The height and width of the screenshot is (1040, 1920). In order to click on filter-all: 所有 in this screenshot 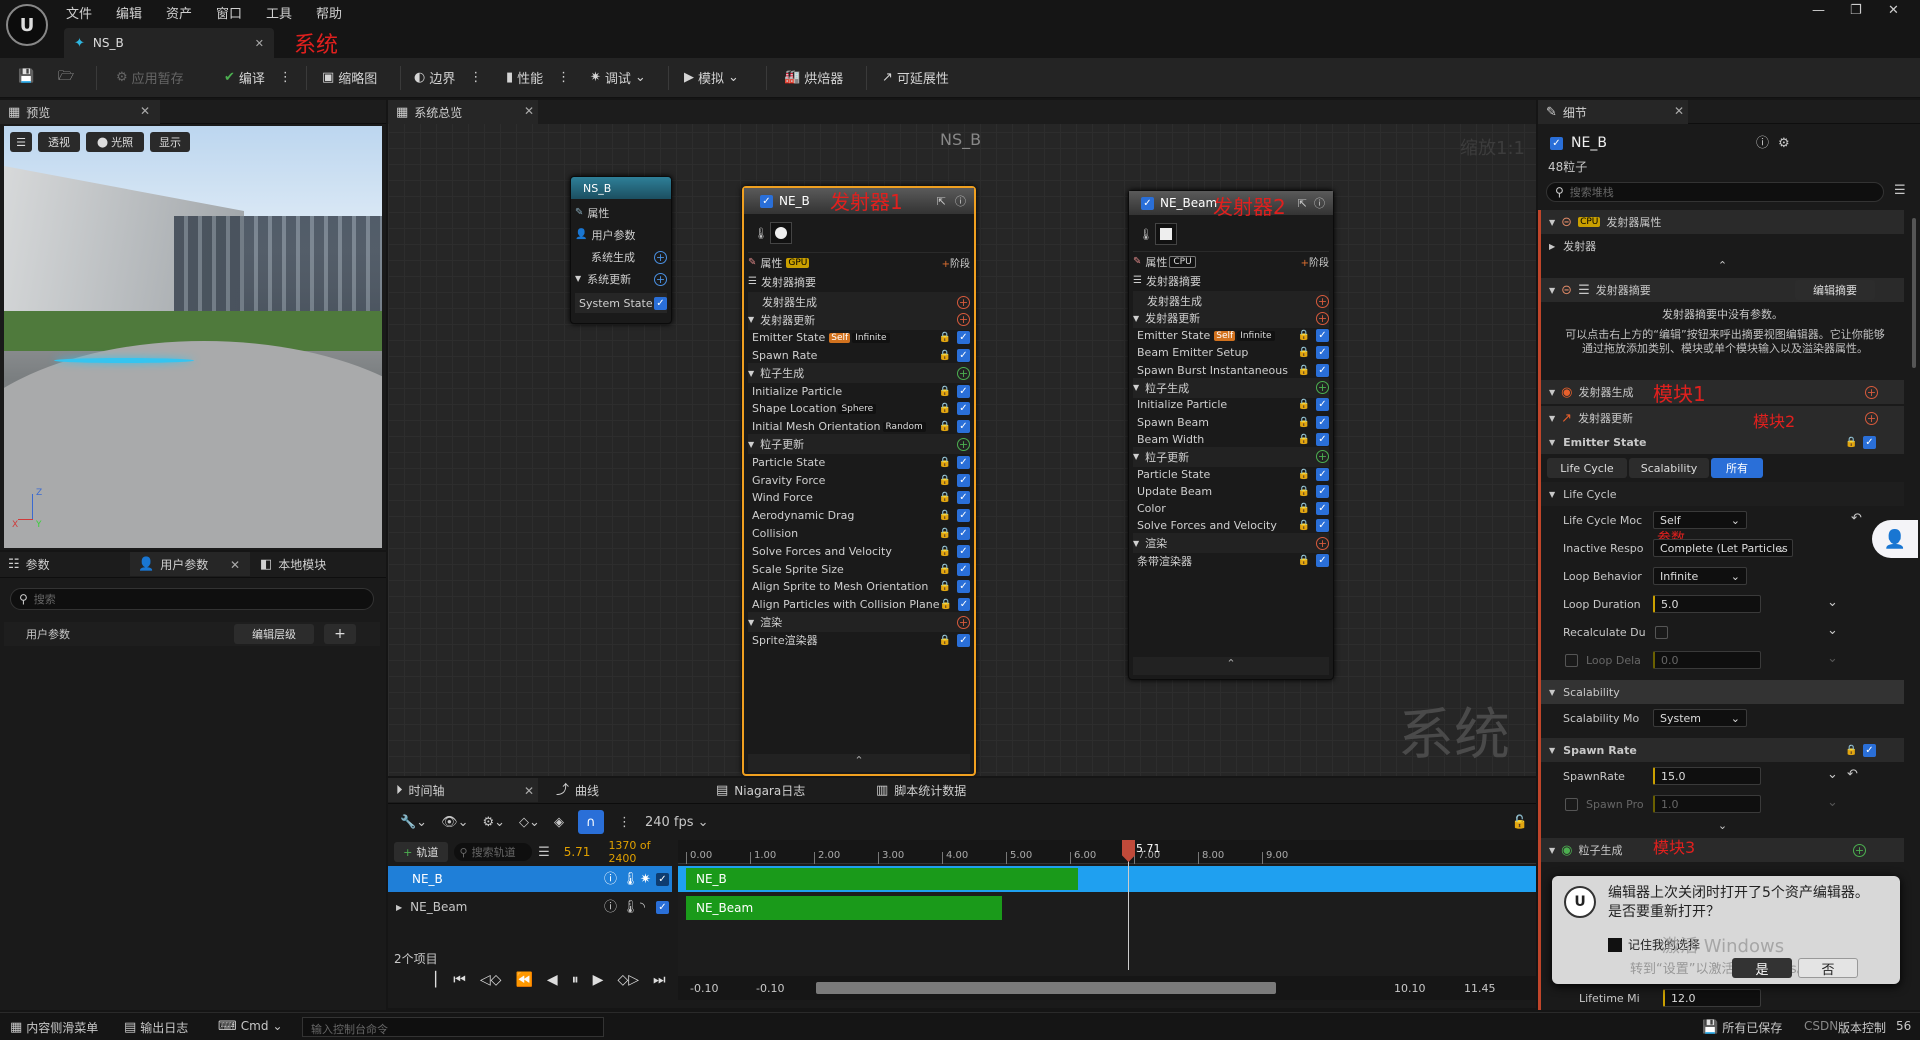, I will do `click(1737, 468)`.